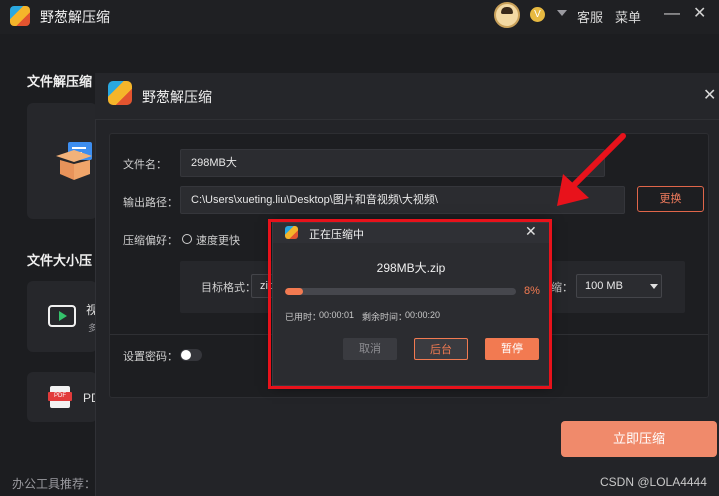  I want to click on section-title-decompress: 文件解压缩, so click(60, 81).